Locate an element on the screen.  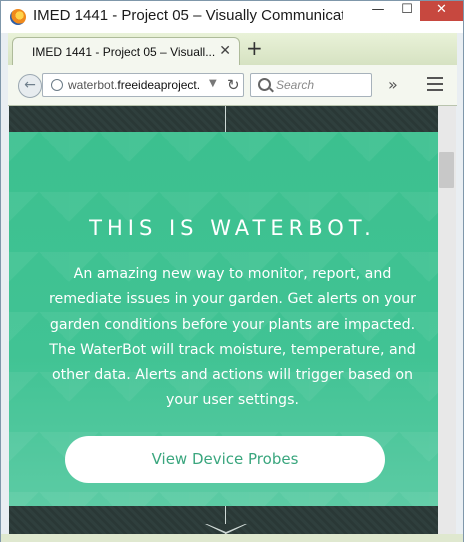
url-text: waterbot.freeideaproject. is located at coordinates (137, 85).